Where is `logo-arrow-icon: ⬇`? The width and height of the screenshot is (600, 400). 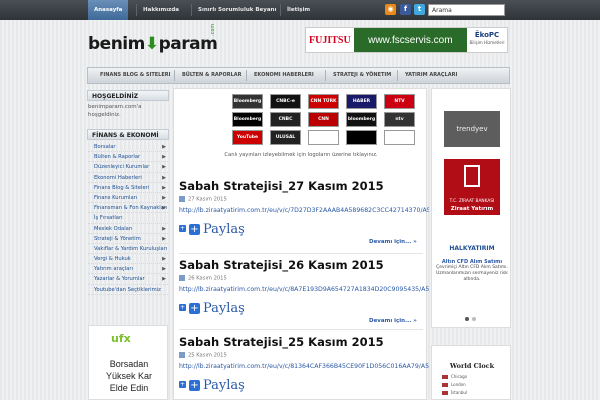 logo-arrow-icon: ⬇ is located at coordinates (151, 44).